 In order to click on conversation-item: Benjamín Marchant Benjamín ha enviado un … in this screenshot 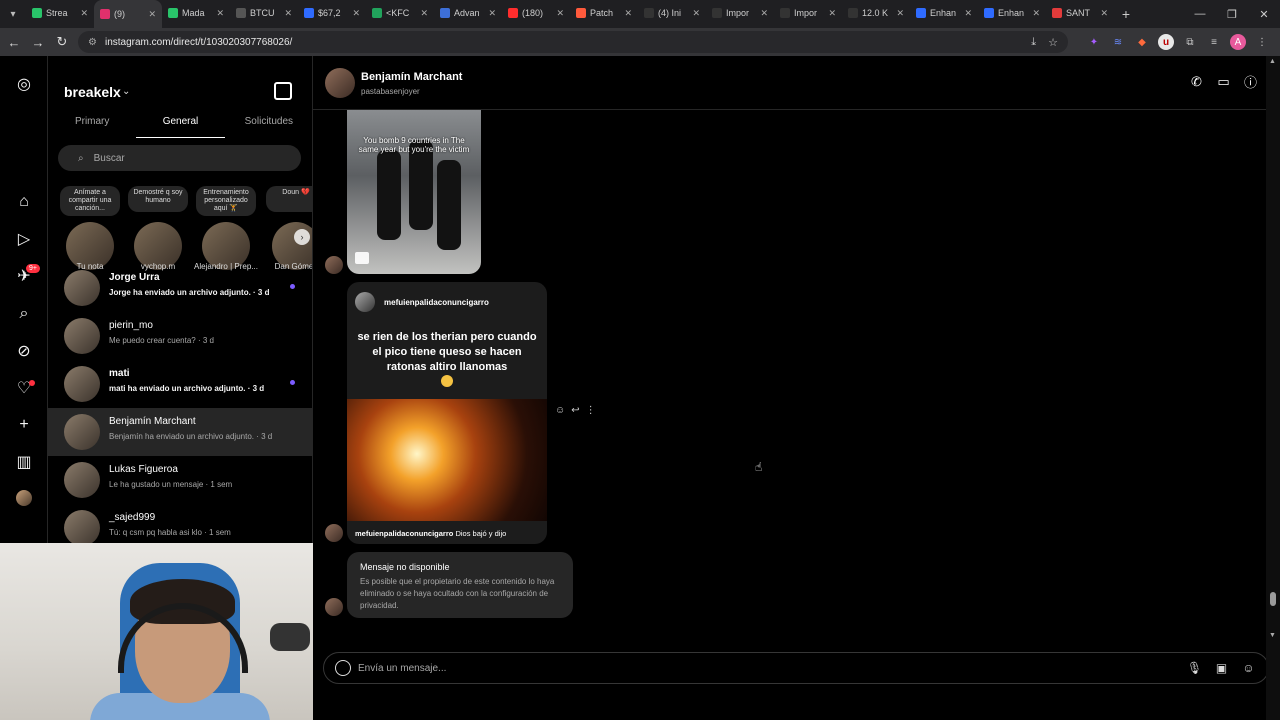, I will do `click(180, 432)`.